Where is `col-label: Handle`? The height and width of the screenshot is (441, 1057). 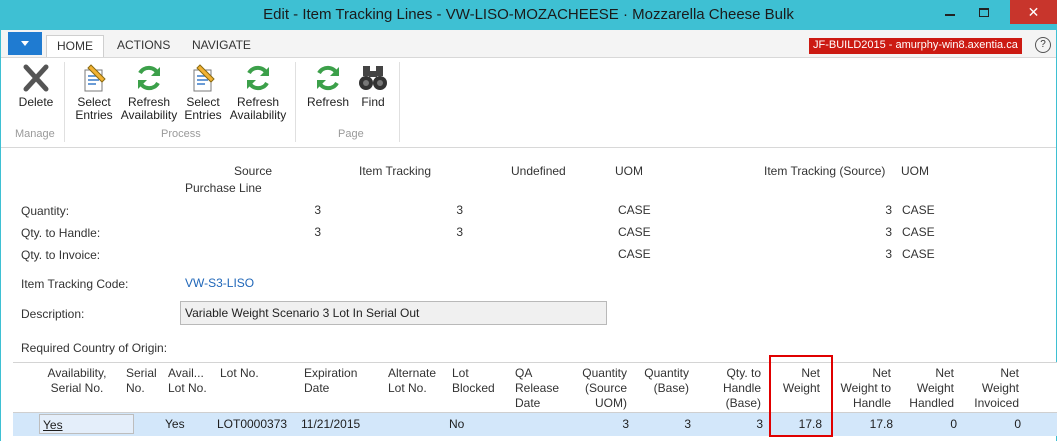 col-label: Handle is located at coordinates (871, 403).